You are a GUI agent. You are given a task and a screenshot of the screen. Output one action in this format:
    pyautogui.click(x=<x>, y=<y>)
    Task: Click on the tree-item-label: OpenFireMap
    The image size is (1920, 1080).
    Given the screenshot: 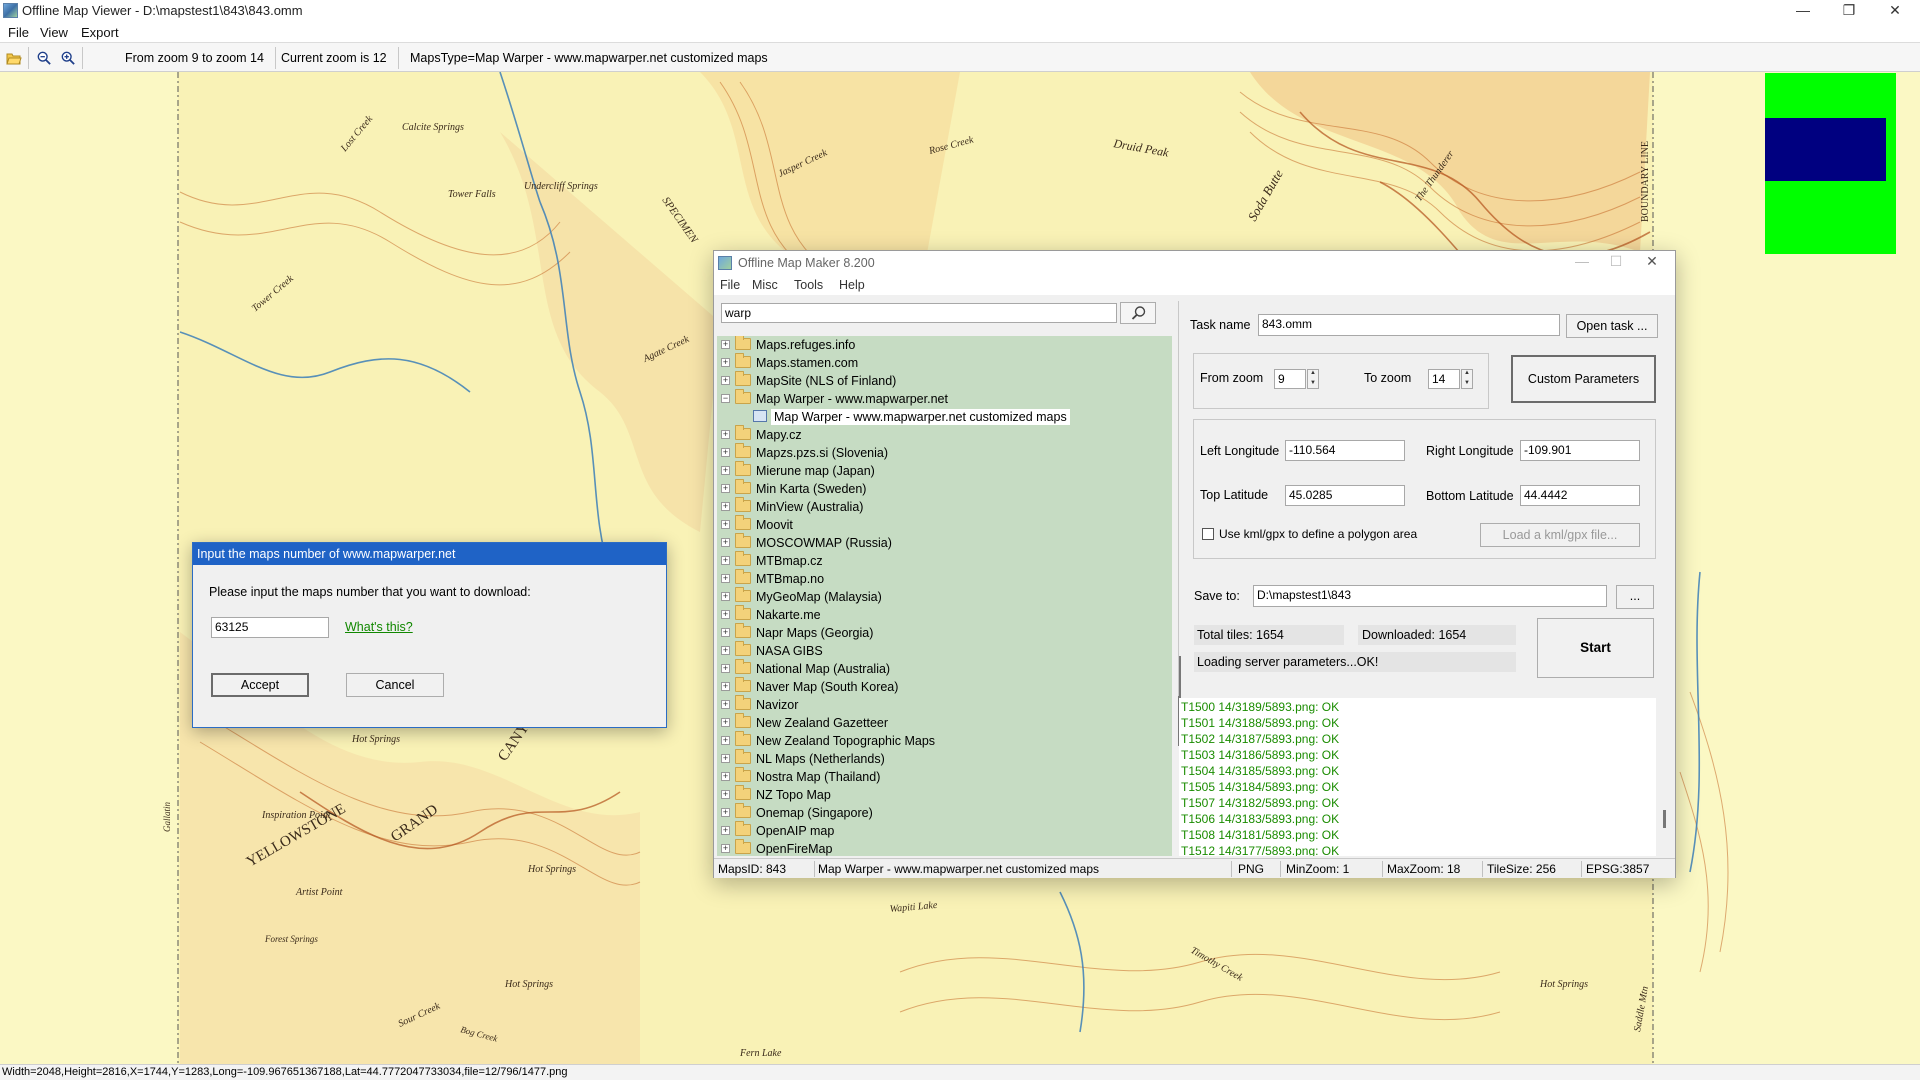 What is the action you would take?
    pyautogui.click(x=794, y=849)
    